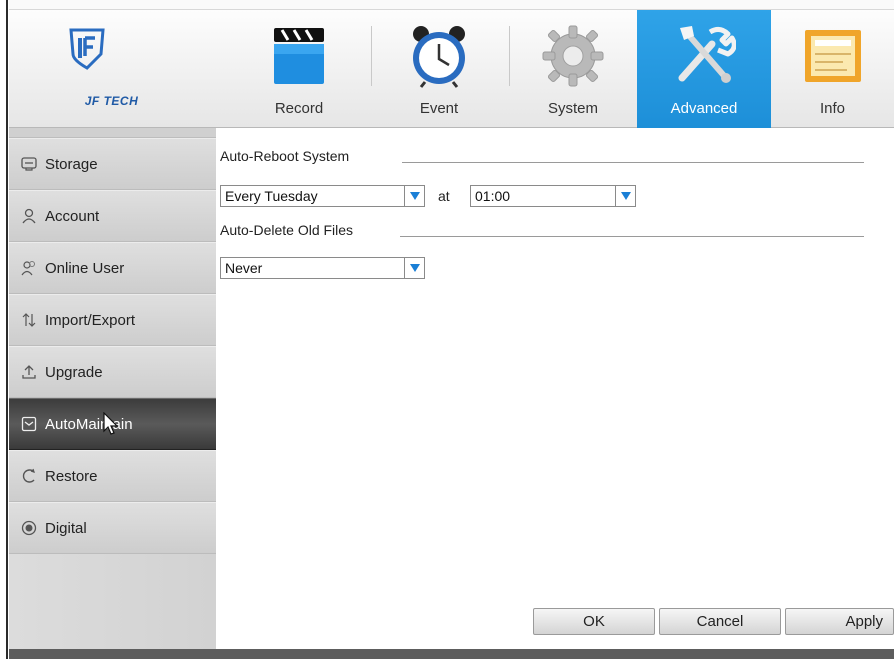 The image size is (894, 659). I want to click on reboot-time-value: 01:00, so click(493, 196).